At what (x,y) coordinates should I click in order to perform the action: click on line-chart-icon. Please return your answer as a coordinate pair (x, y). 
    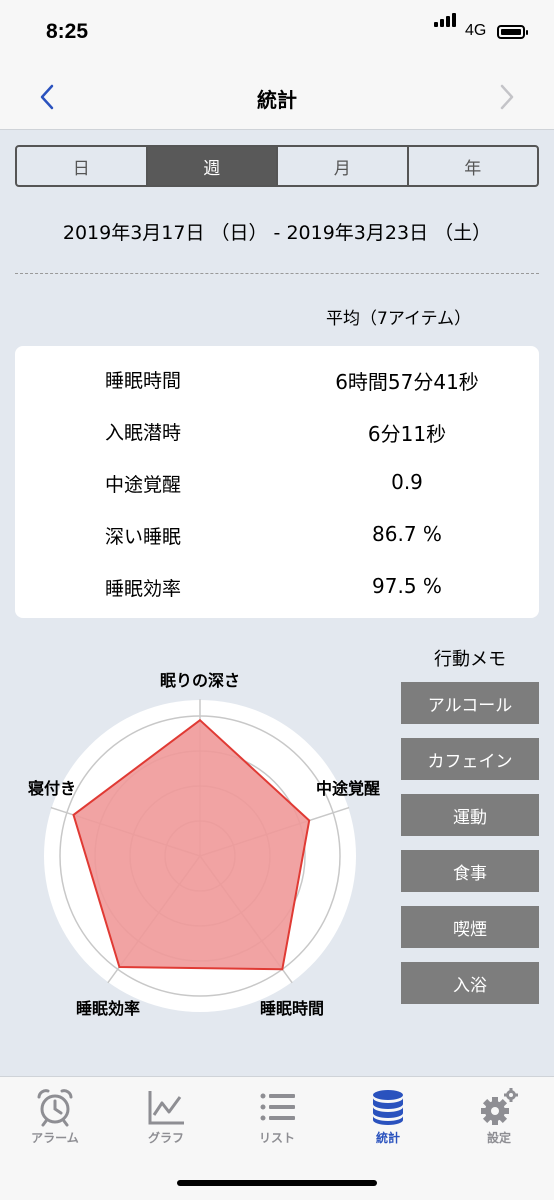
    Looking at the image, I should click on (166, 1108).